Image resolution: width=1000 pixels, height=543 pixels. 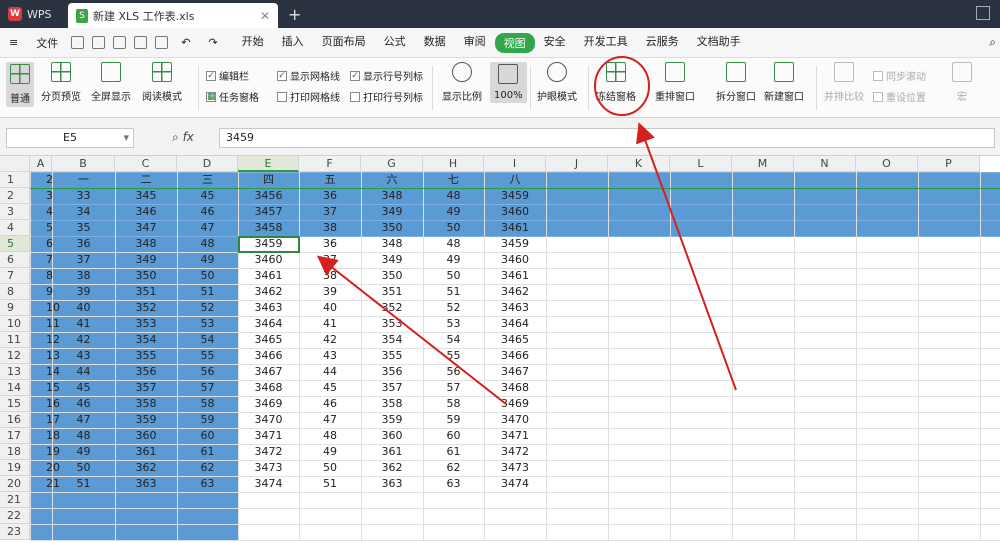 I want to click on table-cell: 53, so click(x=453, y=324).